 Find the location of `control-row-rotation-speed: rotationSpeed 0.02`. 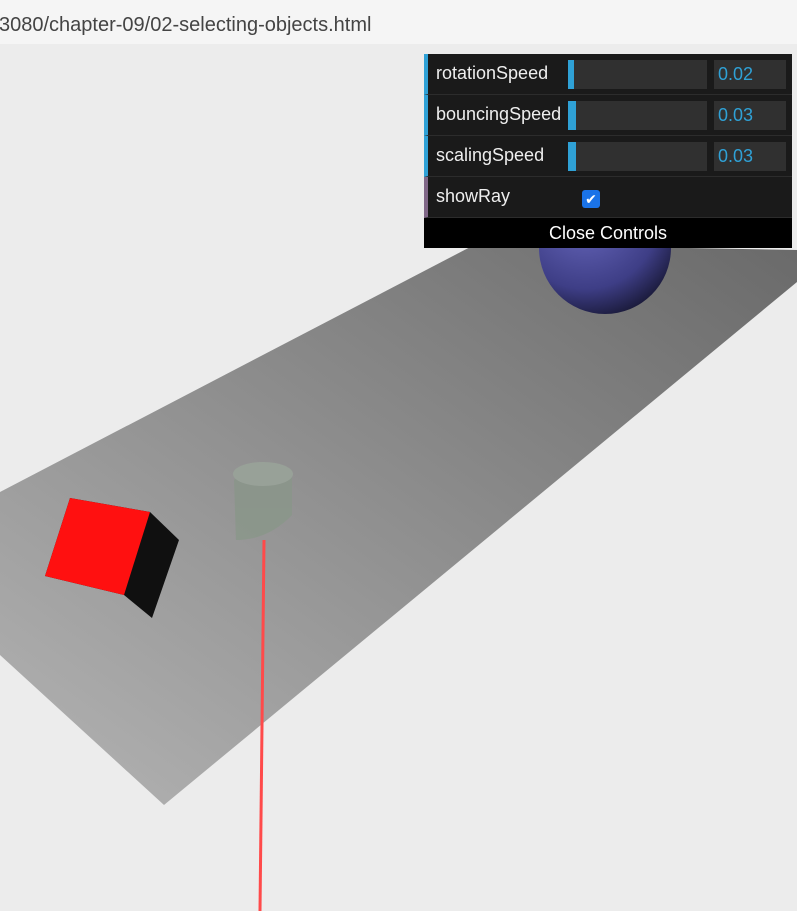

control-row-rotation-speed: rotationSpeed 0.02 is located at coordinates (608, 74).